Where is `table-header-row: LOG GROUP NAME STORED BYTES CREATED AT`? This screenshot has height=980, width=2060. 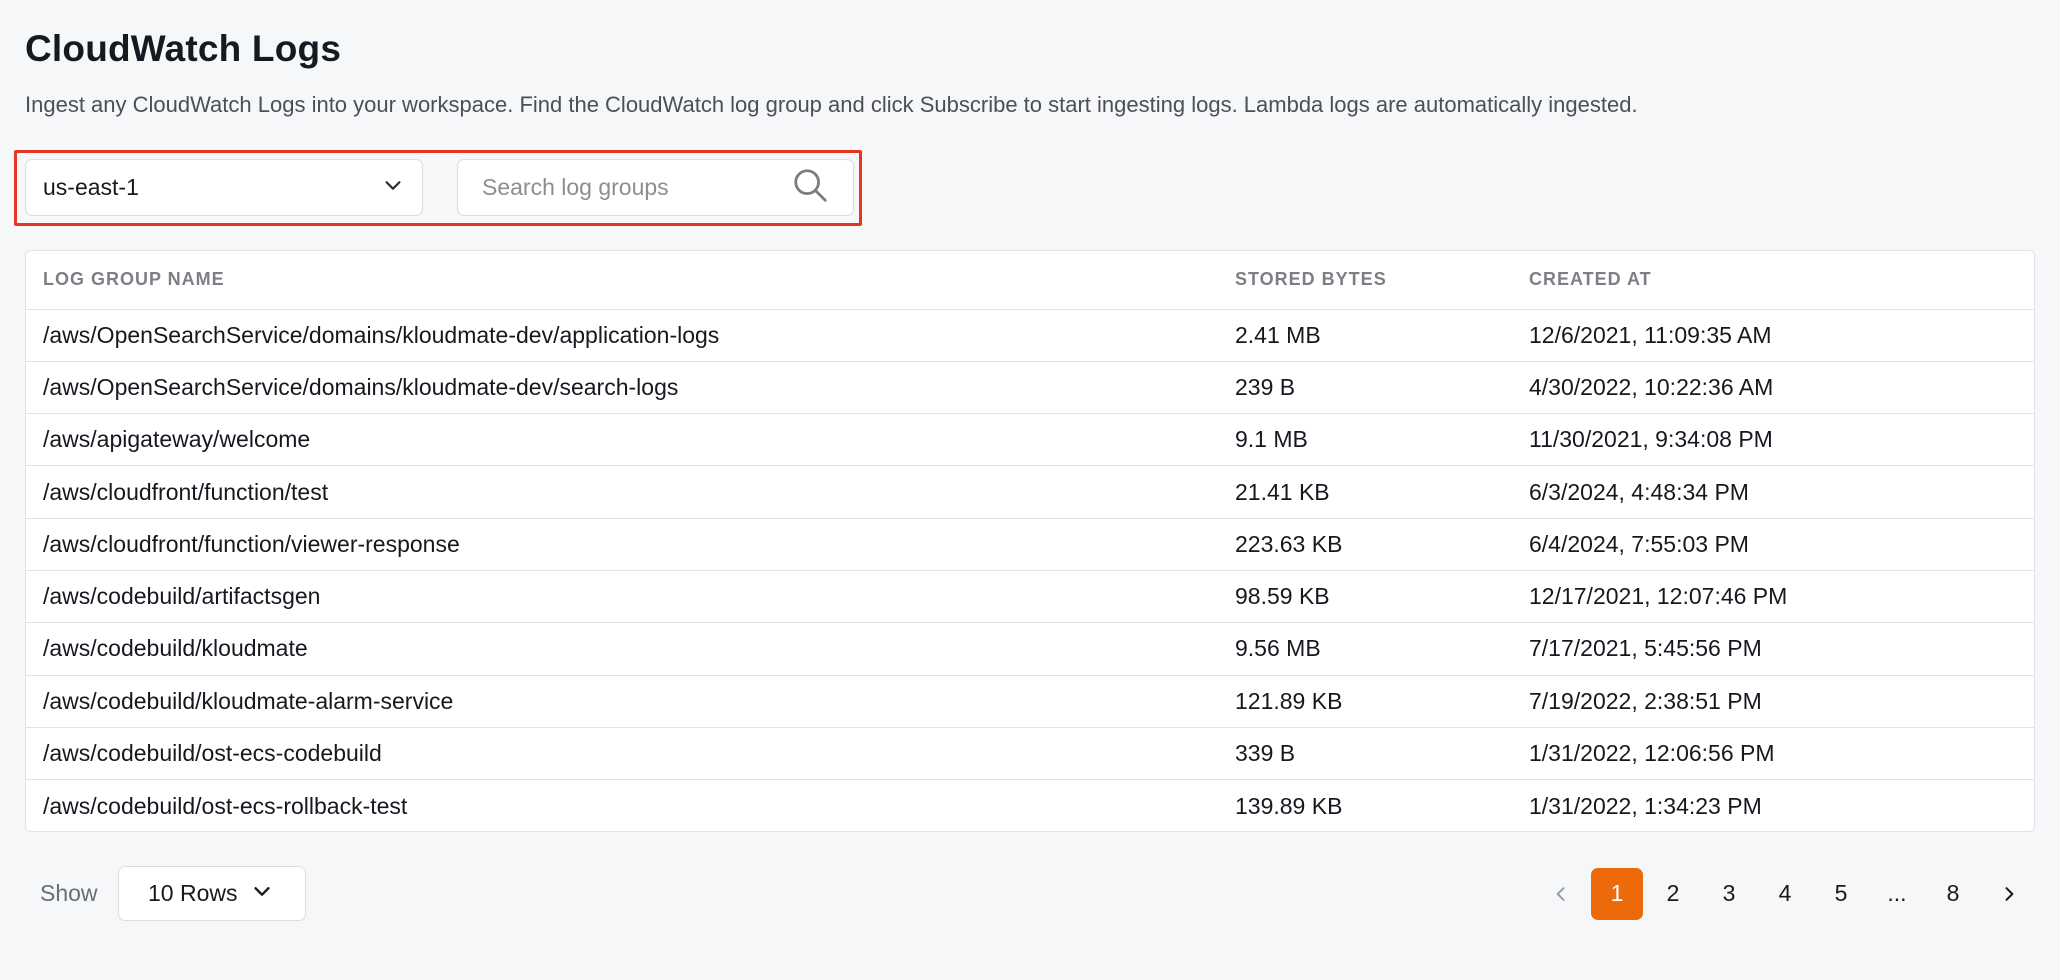 table-header-row: LOG GROUP NAME STORED BYTES CREATED AT is located at coordinates (1030, 280).